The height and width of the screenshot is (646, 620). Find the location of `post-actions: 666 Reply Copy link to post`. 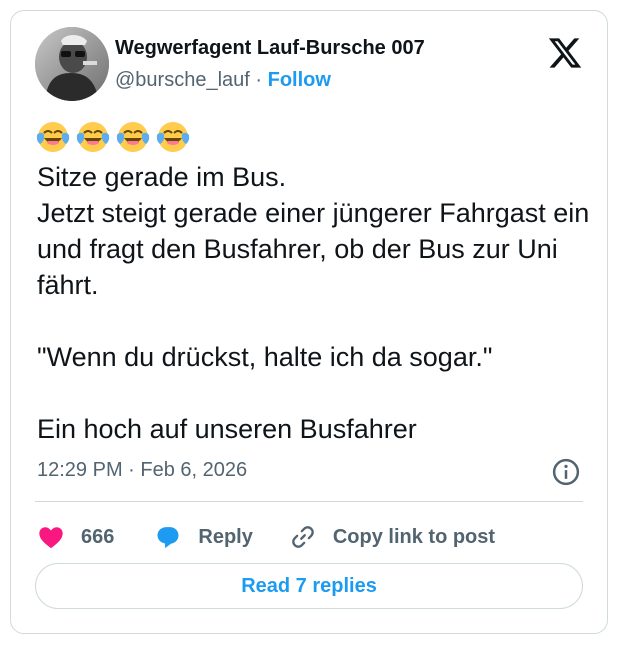

post-actions: 666 Reply Copy link to post is located at coordinates (266, 537).